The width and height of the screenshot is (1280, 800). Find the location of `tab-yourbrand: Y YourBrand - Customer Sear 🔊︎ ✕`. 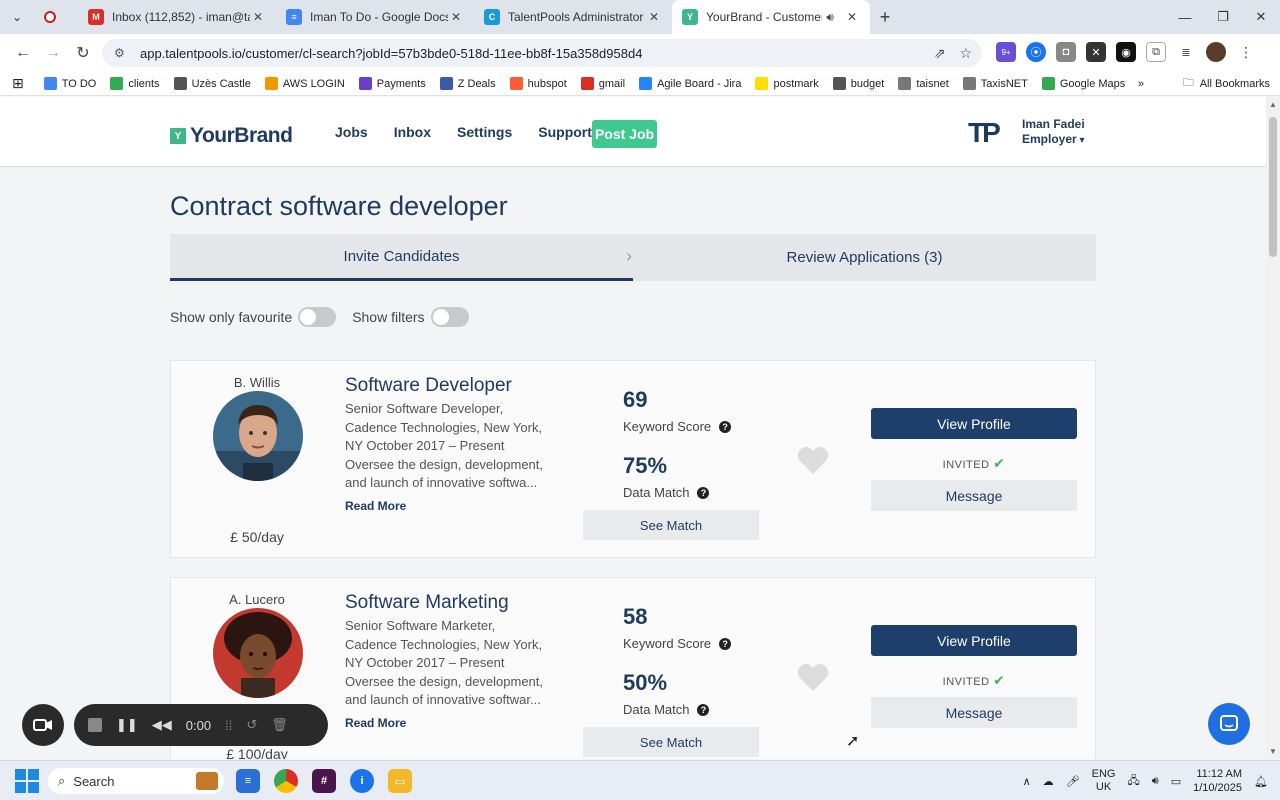

tab-yourbrand: Y YourBrand - Customer Sear 🔊︎ ✕ is located at coordinates (771, 17).